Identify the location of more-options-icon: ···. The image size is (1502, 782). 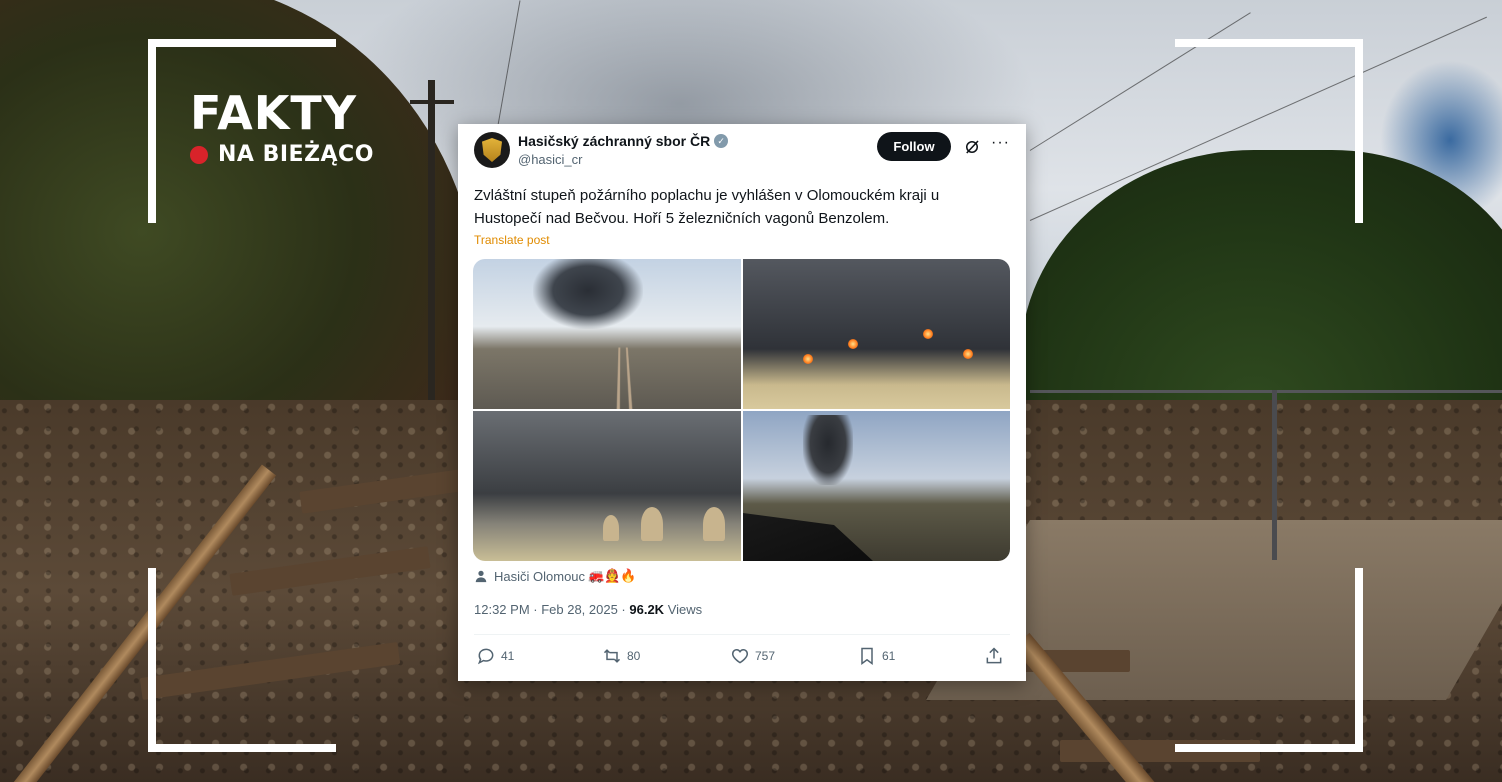
(1000, 143).